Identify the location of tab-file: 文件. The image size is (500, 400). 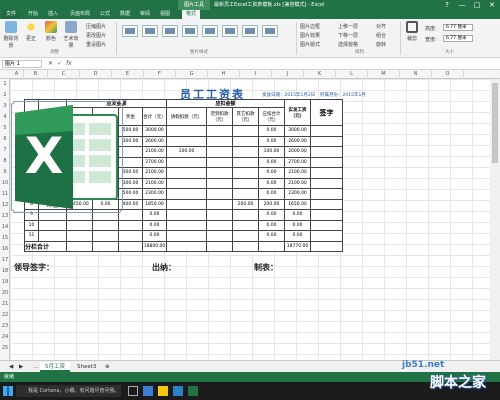
(11, 14).